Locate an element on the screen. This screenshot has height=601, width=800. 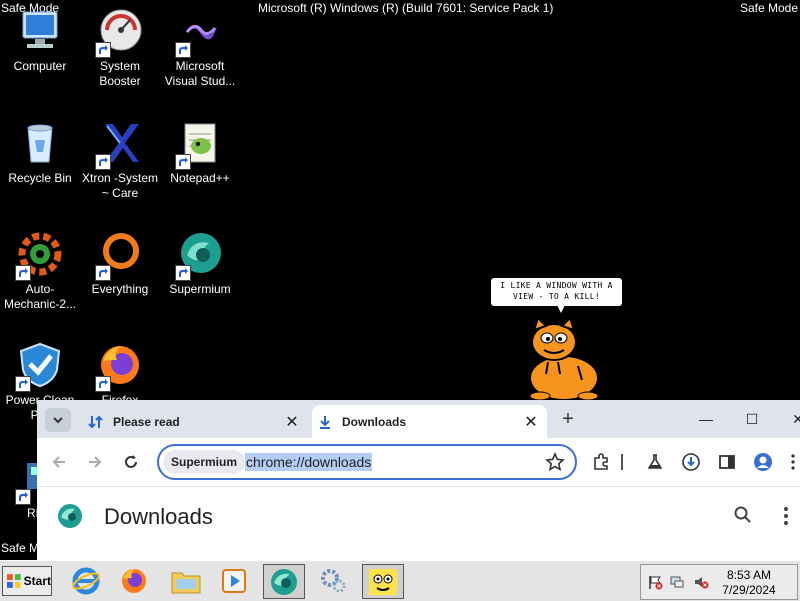
profile-avatar-icon is located at coordinates (763, 462).